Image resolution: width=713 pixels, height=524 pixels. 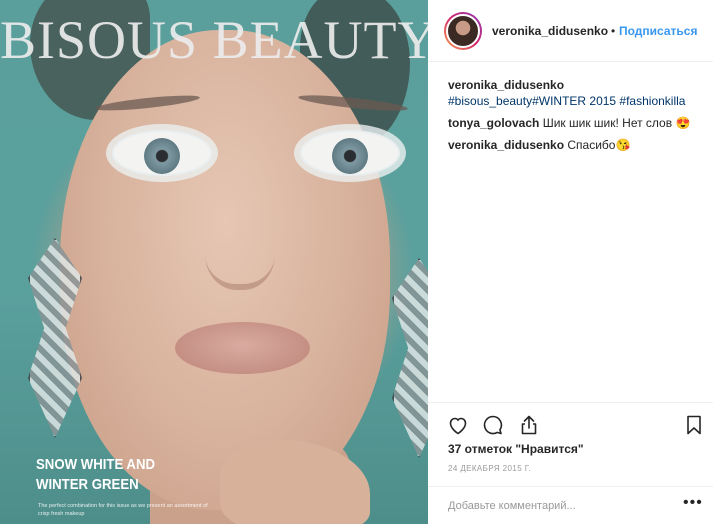 I want to click on comment-text: Спасибо😘, so click(x=599, y=145).